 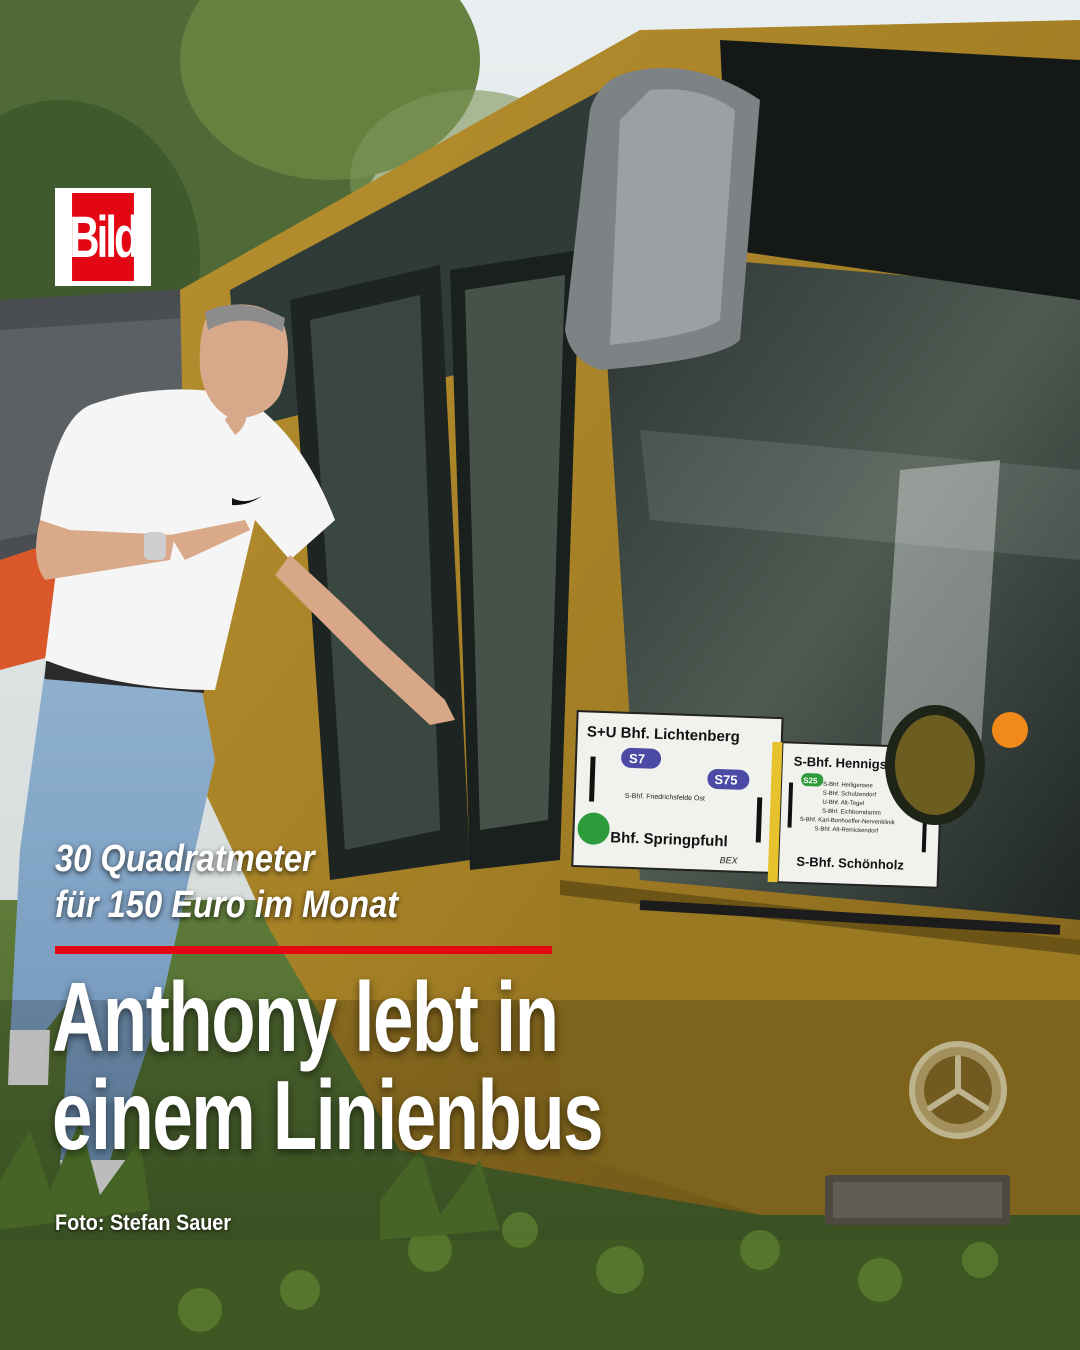 What do you see at coordinates (227, 905) in the screenshot?
I see `subline-line-2: für 150 Euro im Monat` at bounding box center [227, 905].